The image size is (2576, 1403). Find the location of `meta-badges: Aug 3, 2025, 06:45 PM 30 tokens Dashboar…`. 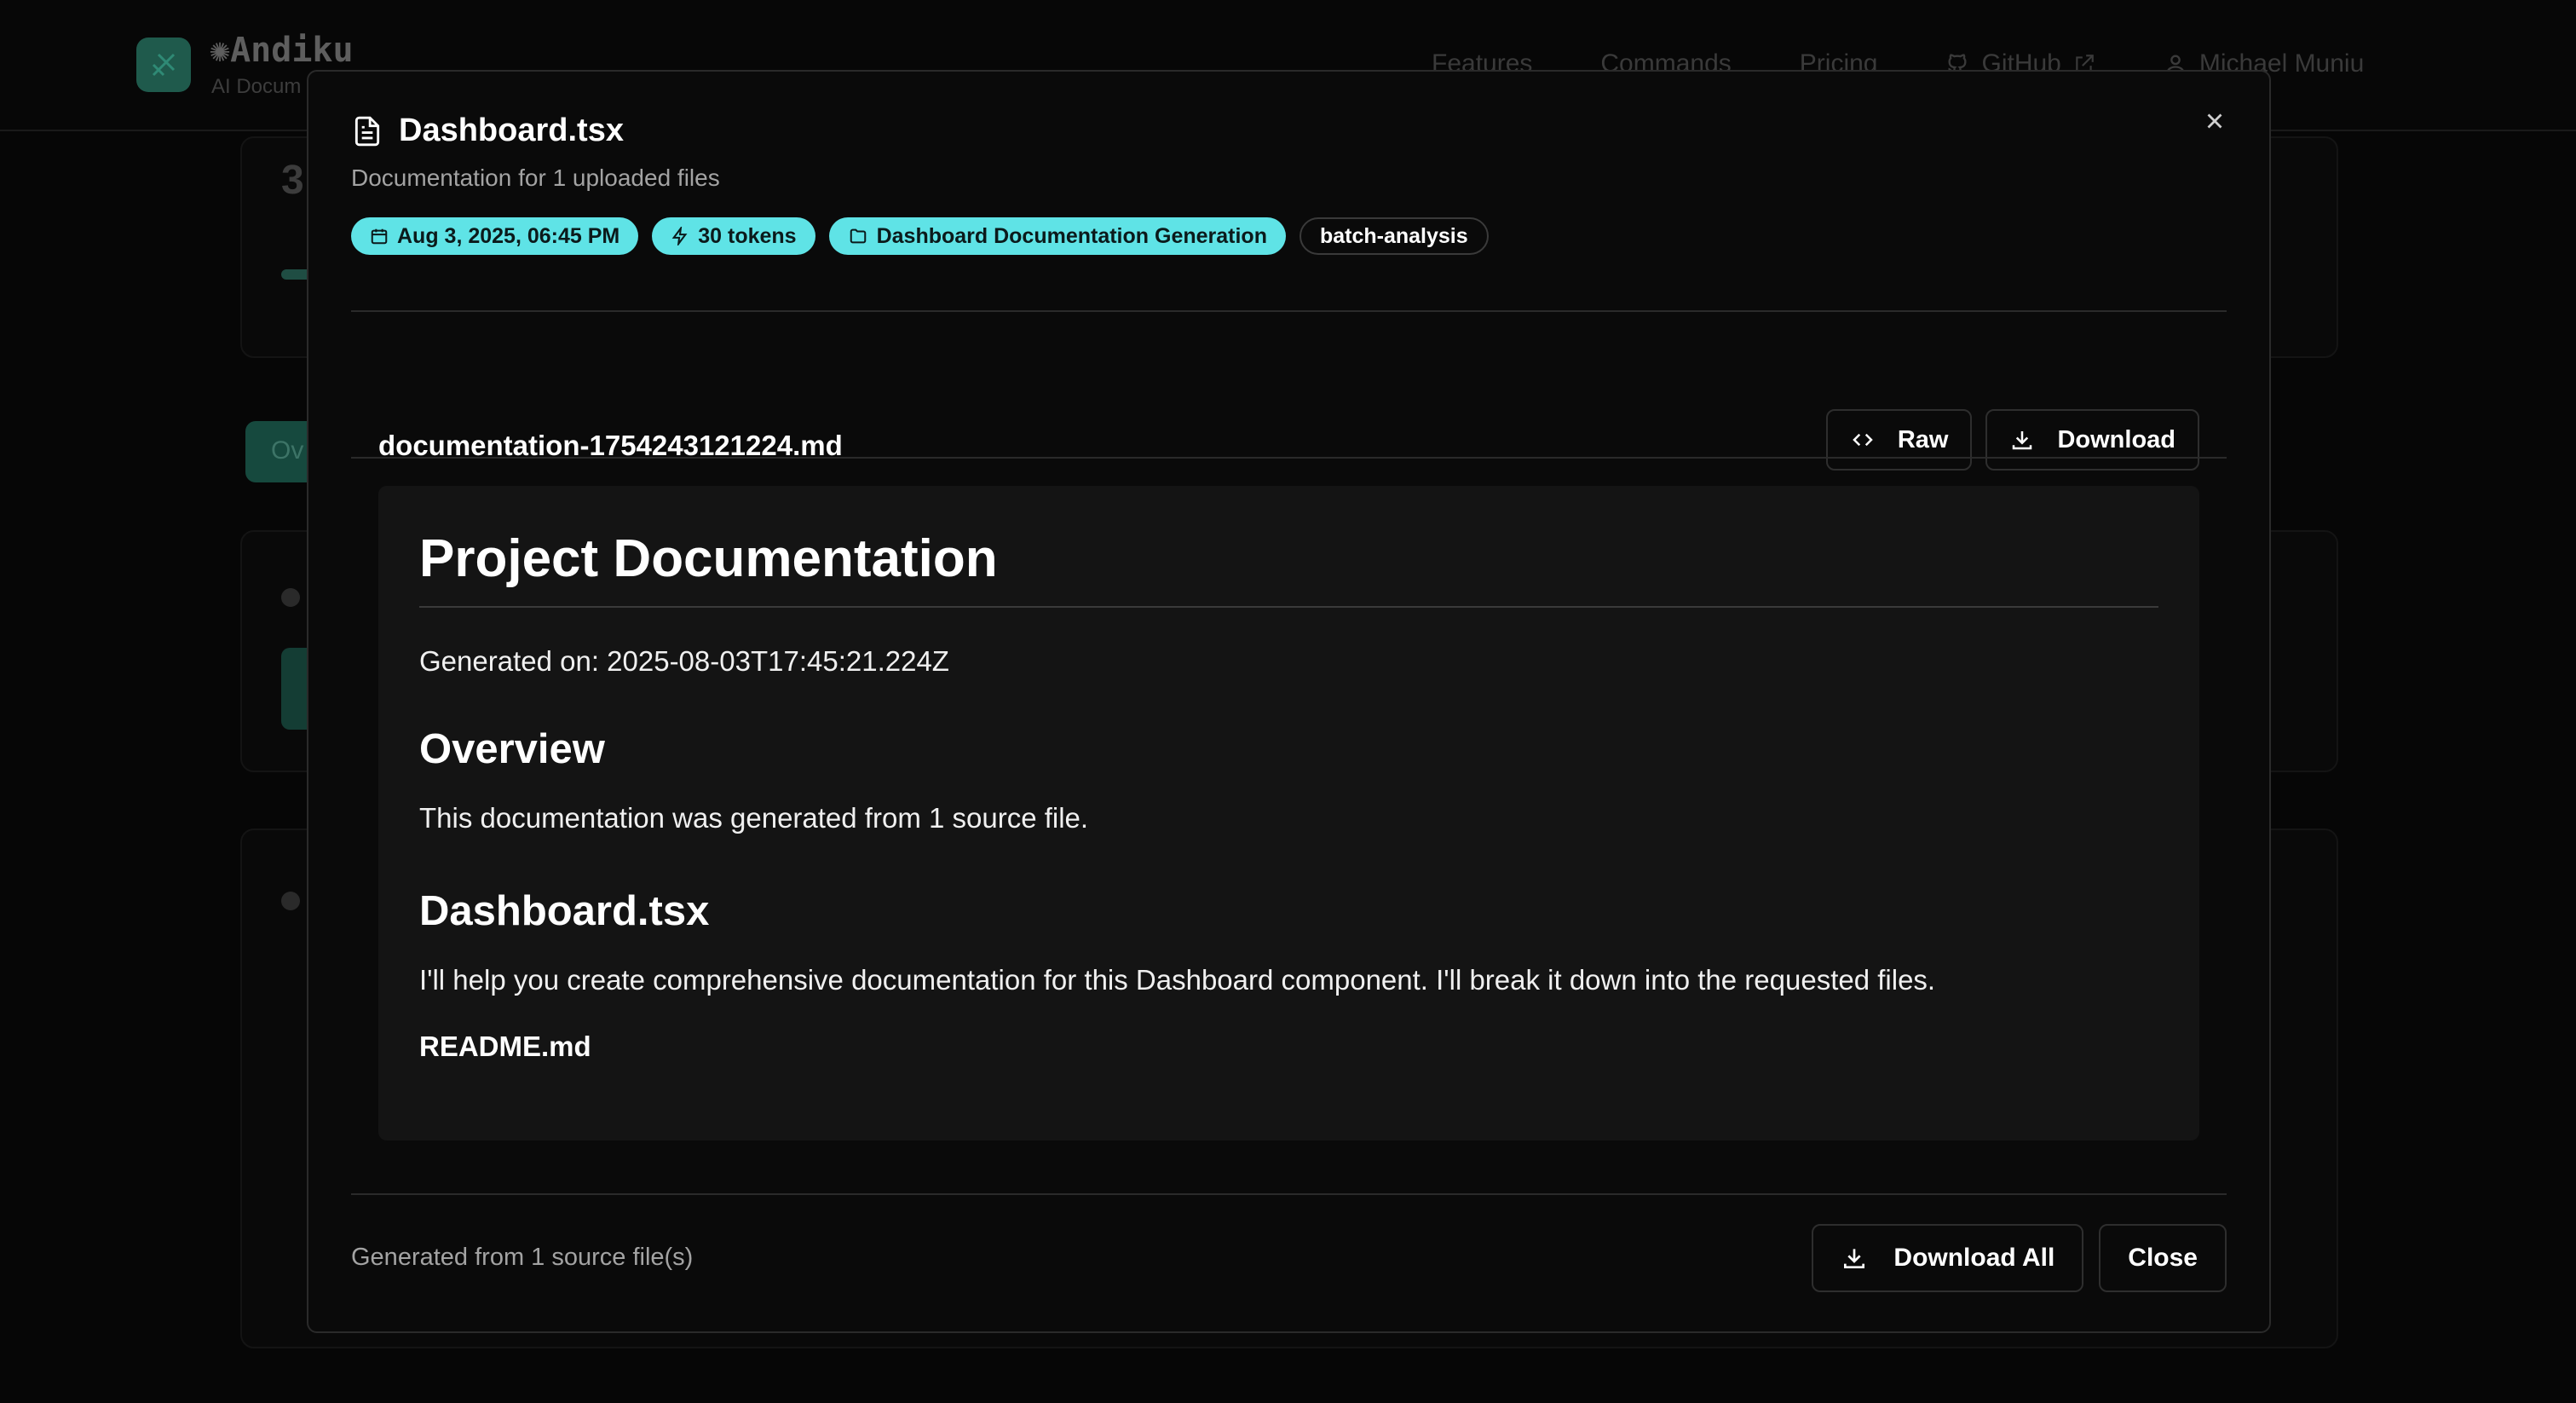

meta-badges: Aug 3, 2025, 06:45 PM 30 tokens Dashboar… is located at coordinates (1289, 236).